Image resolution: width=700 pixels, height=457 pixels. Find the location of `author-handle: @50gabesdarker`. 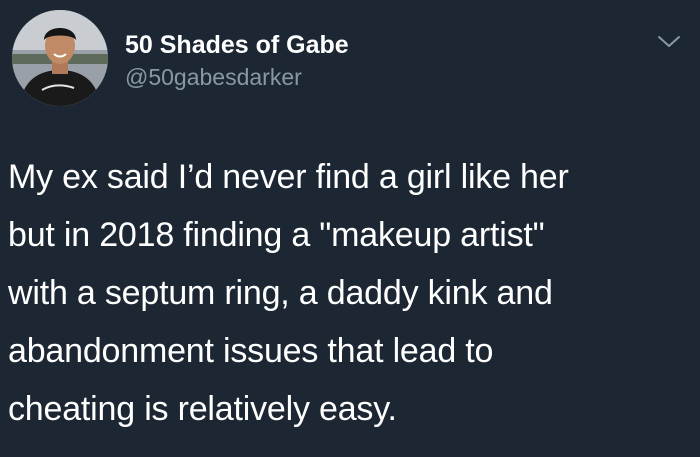

author-handle: @50gabesdarker is located at coordinates (237, 77).